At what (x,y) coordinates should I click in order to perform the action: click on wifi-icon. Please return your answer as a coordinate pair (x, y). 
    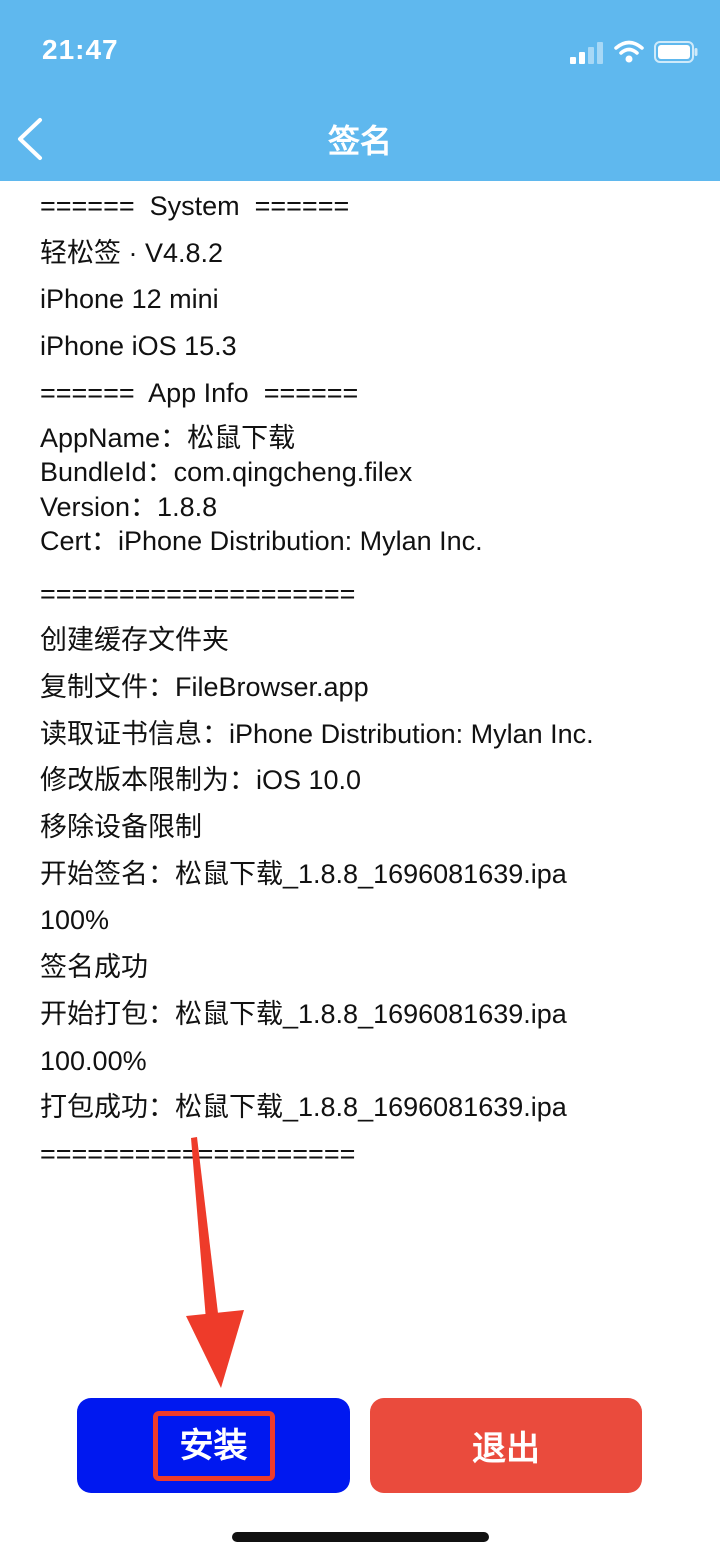
    Looking at the image, I should click on (629, 51).